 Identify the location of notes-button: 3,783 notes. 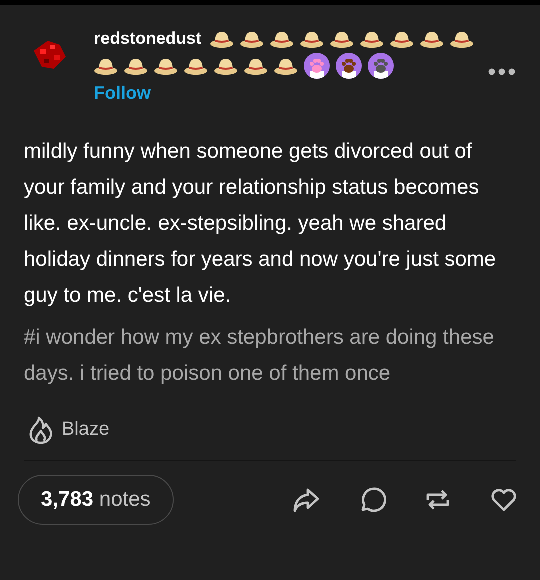
(96, 500).